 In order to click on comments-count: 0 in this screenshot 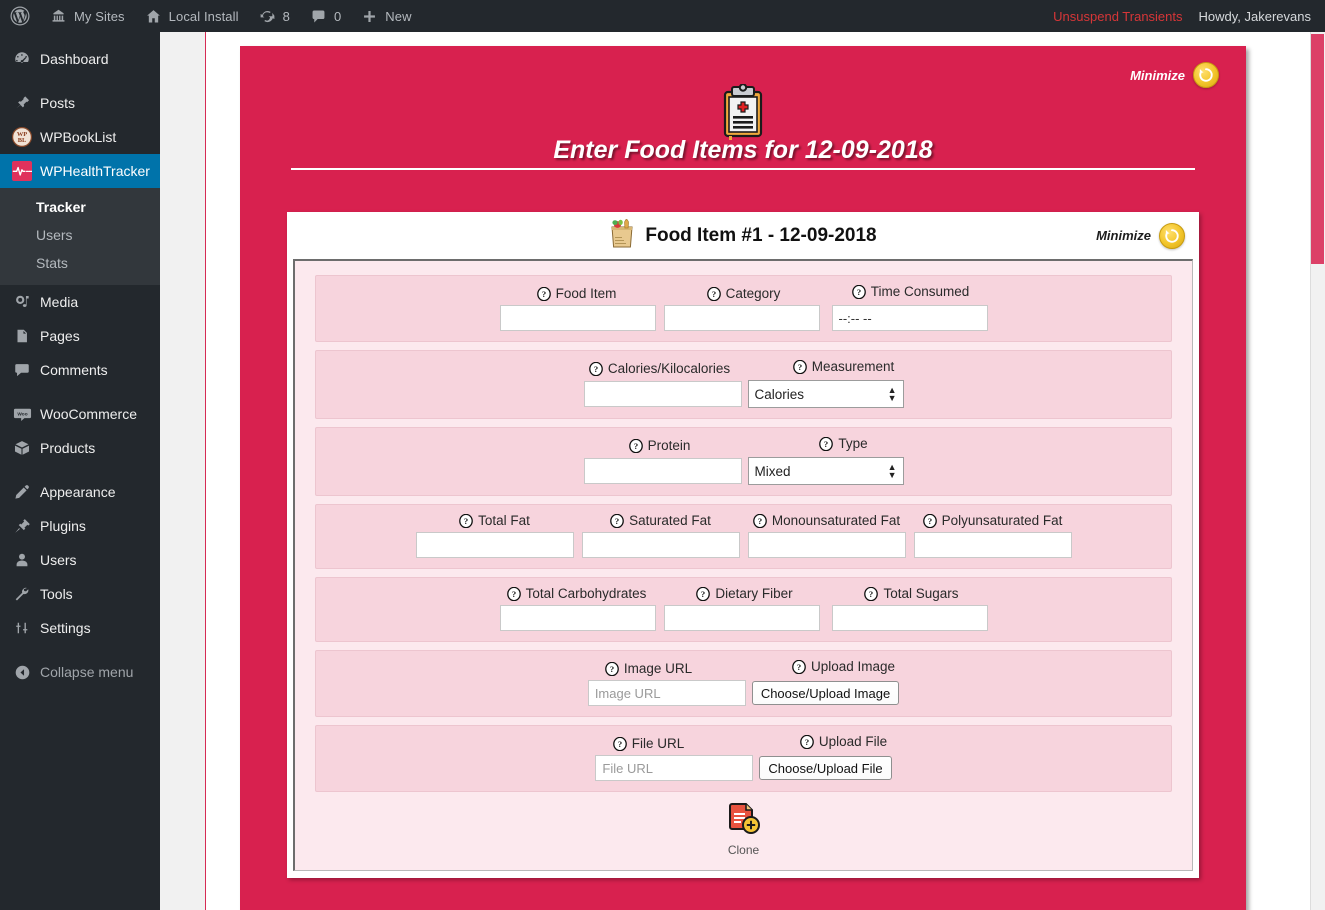, I will do `click(337, 16)`.